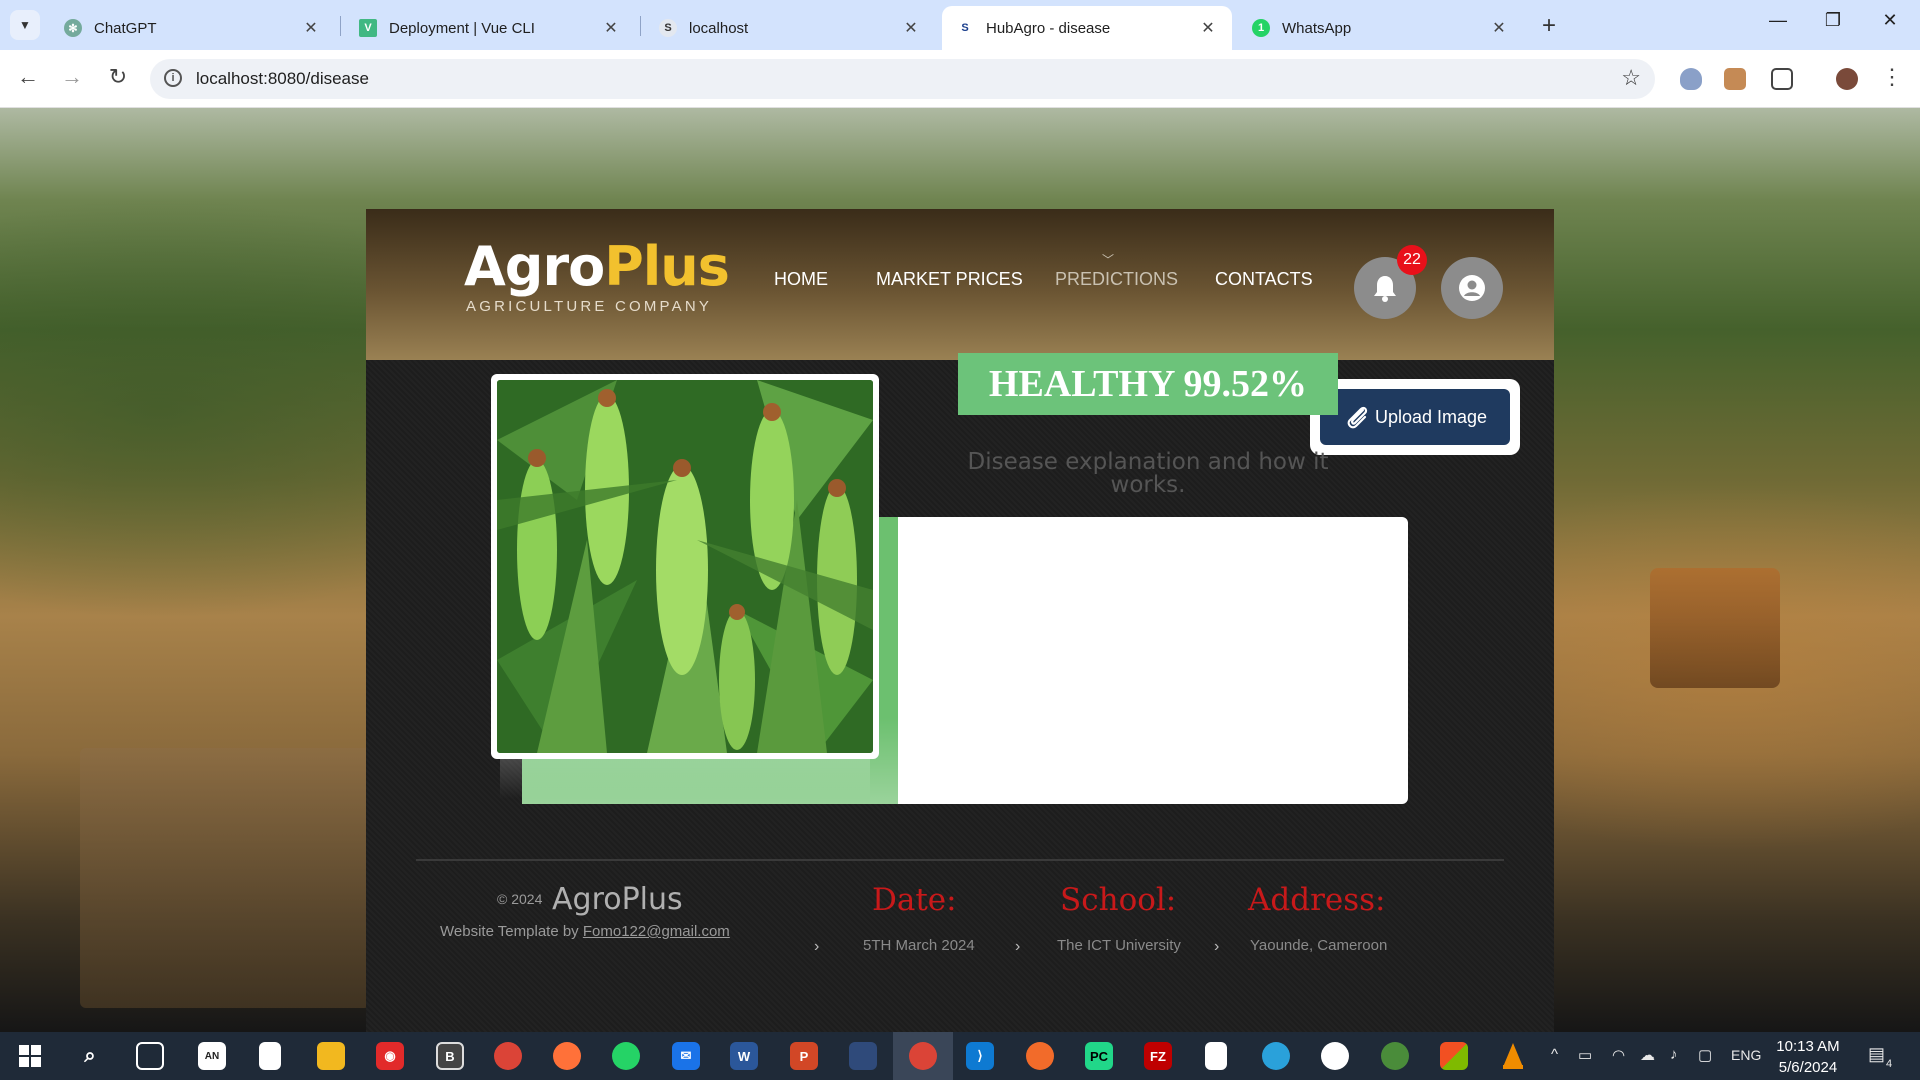 The width and height of the screenshot is (1920, 1080). What do you see at coordinates (1119, 945) in the screenshot?
I see `footer-school-value: The ICT University` at bounding box center [1119, 945].